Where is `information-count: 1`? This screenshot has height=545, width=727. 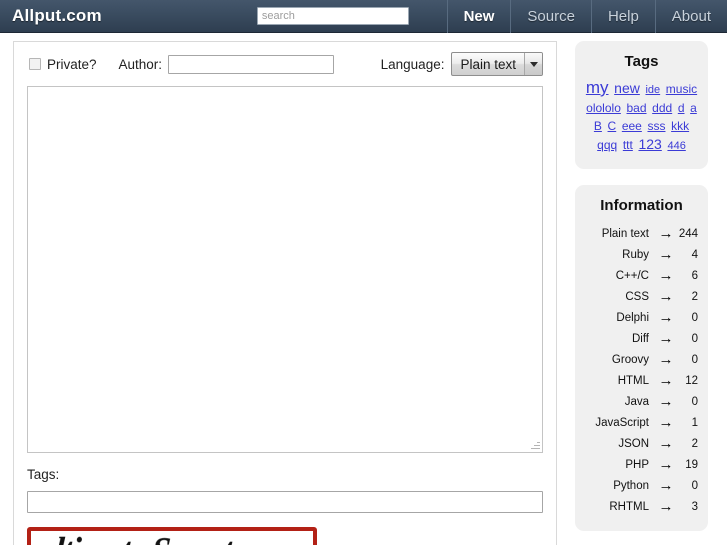
information-count: 1 is located at coordinates (694, 422).